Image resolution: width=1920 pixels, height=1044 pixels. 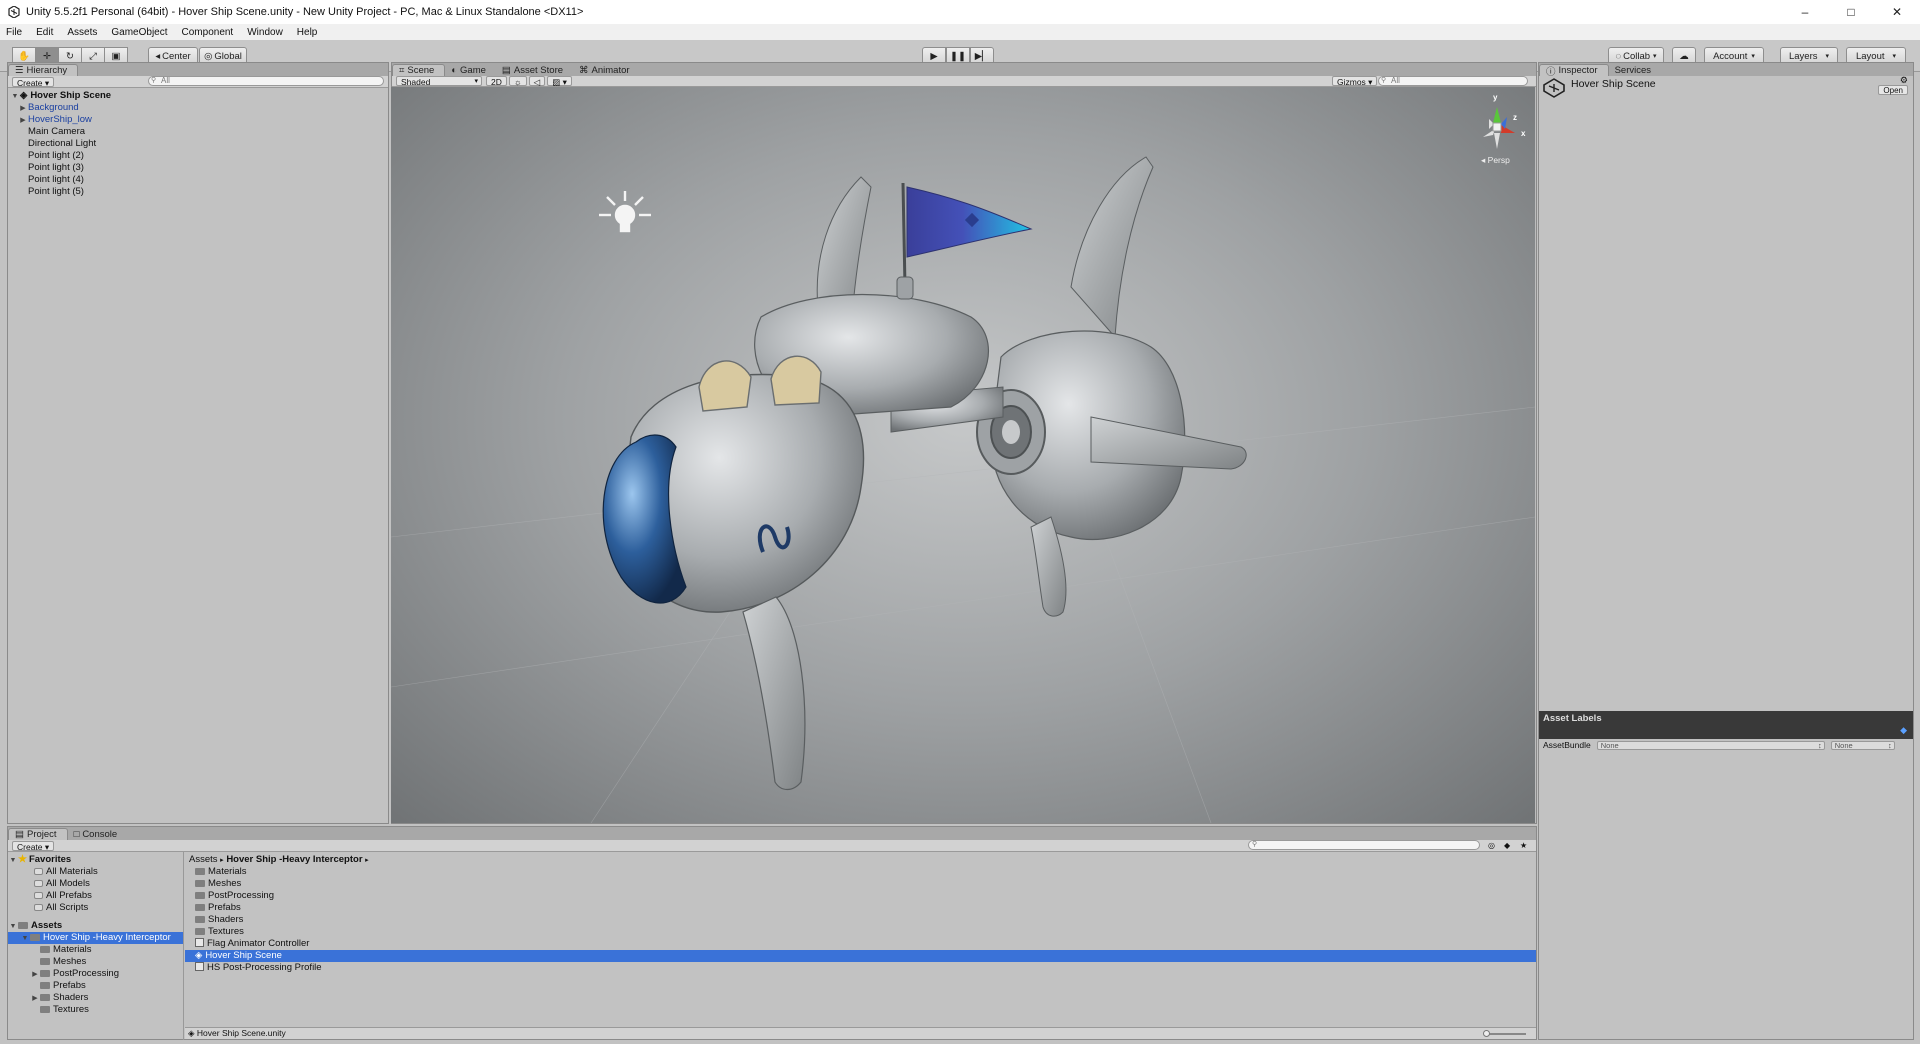 I want to click on project-create-button: Create ▾, so click(x=33, y=846).